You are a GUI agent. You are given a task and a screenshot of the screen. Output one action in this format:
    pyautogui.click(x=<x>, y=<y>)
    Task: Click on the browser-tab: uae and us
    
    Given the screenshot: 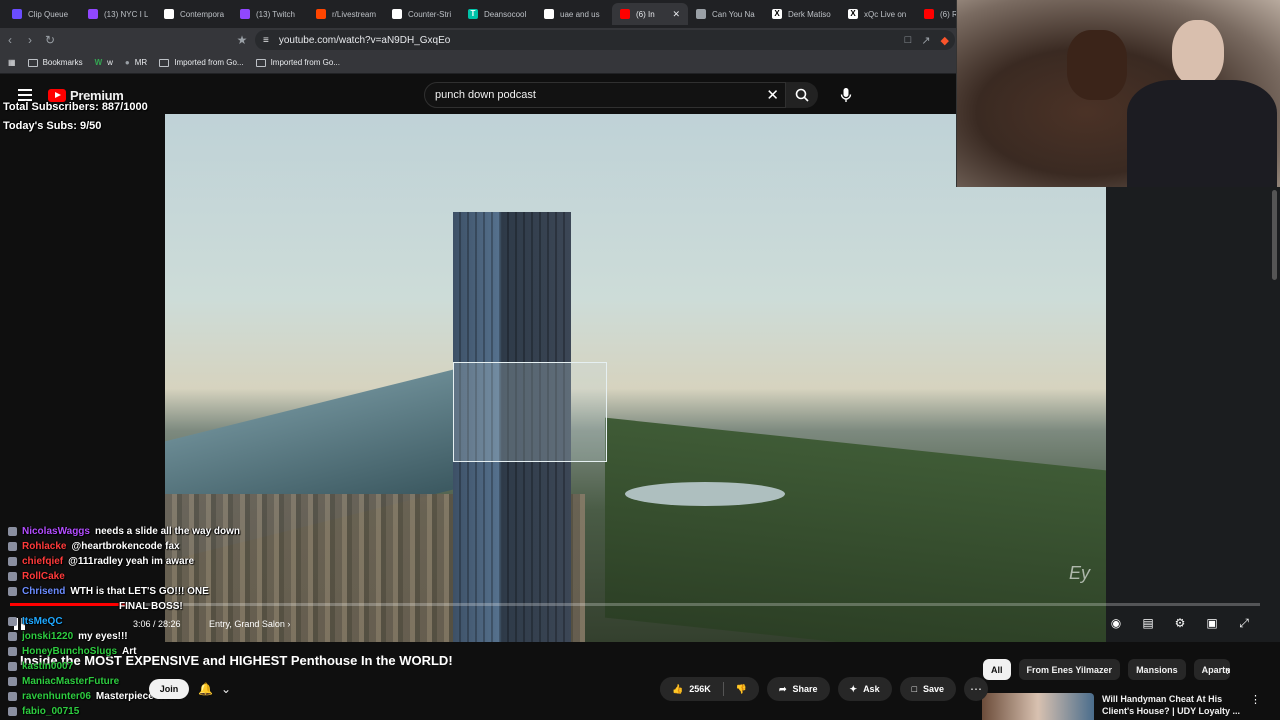 What is the action you would take?
    pyautogui.click(x=574, y=14)
    